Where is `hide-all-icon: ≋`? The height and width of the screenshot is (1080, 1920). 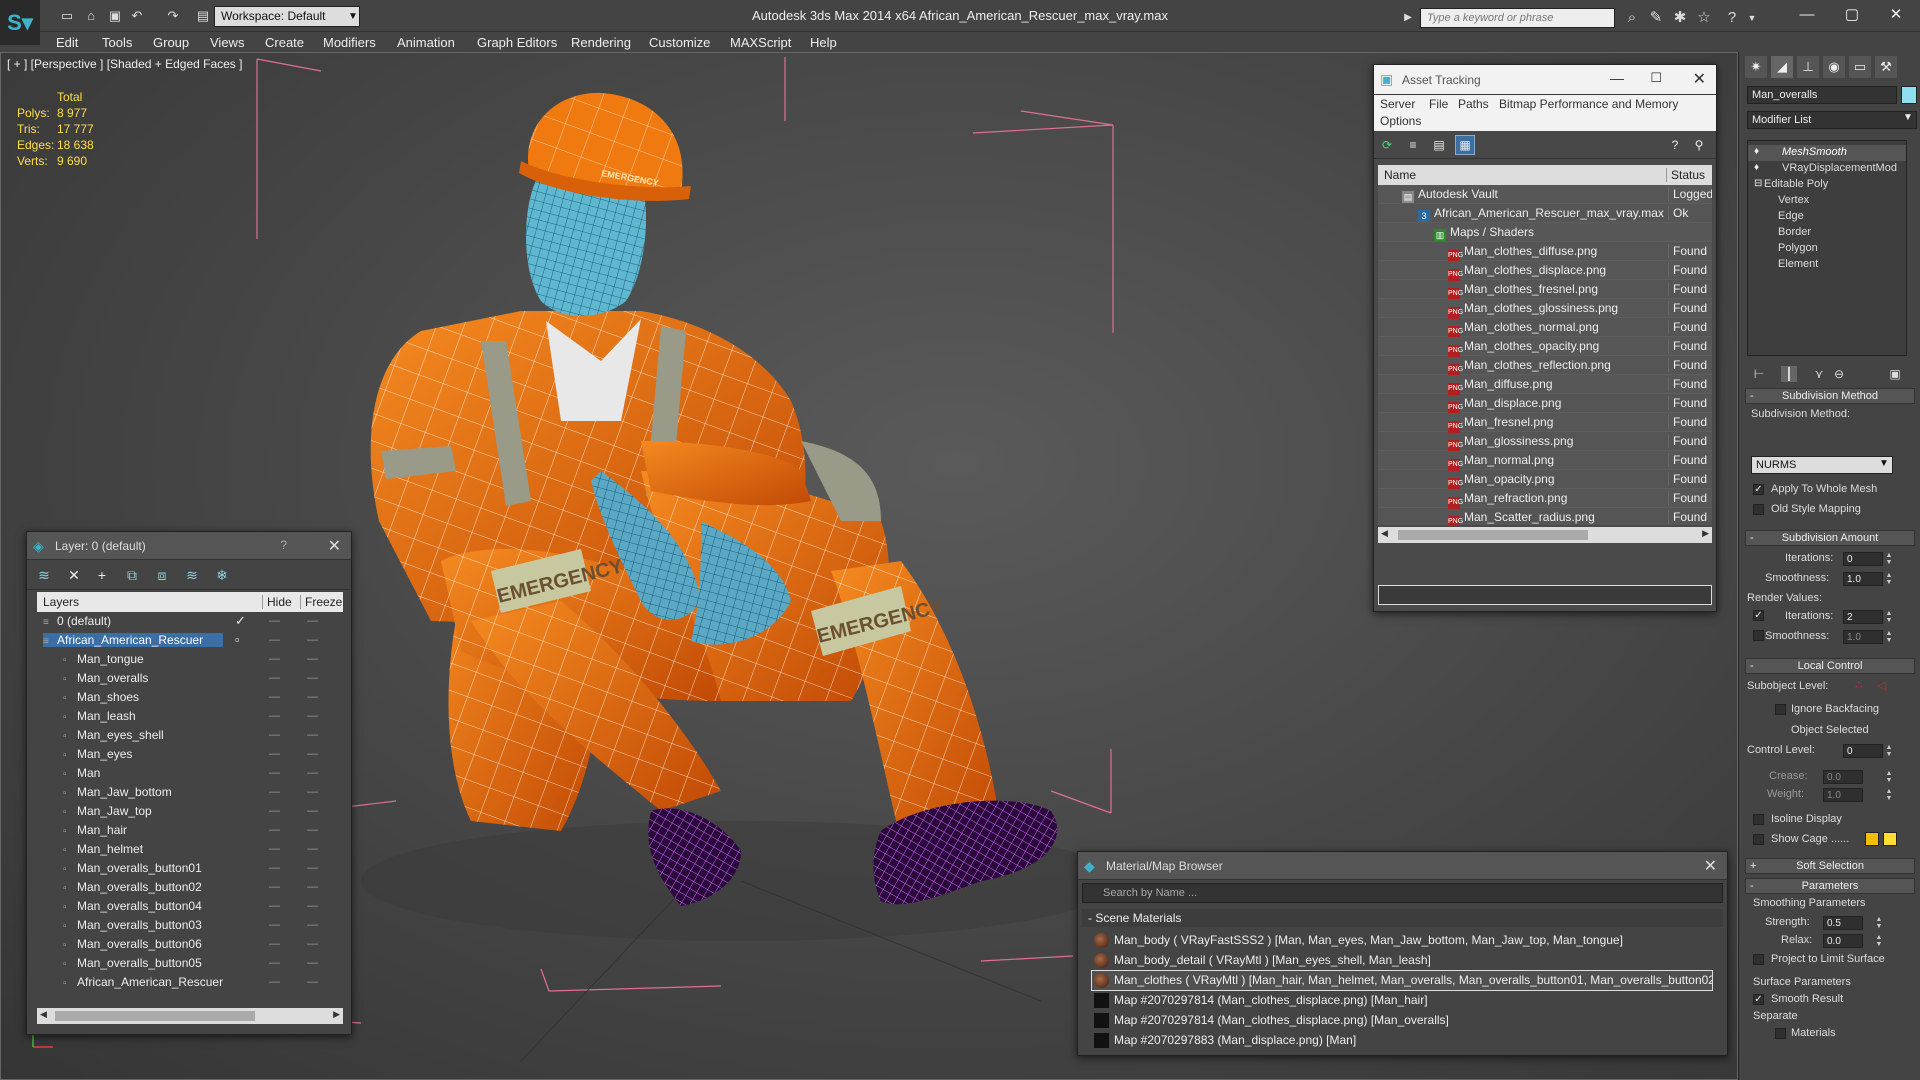 hide-all-icon: ≋ is located at coordinates (192, 575).